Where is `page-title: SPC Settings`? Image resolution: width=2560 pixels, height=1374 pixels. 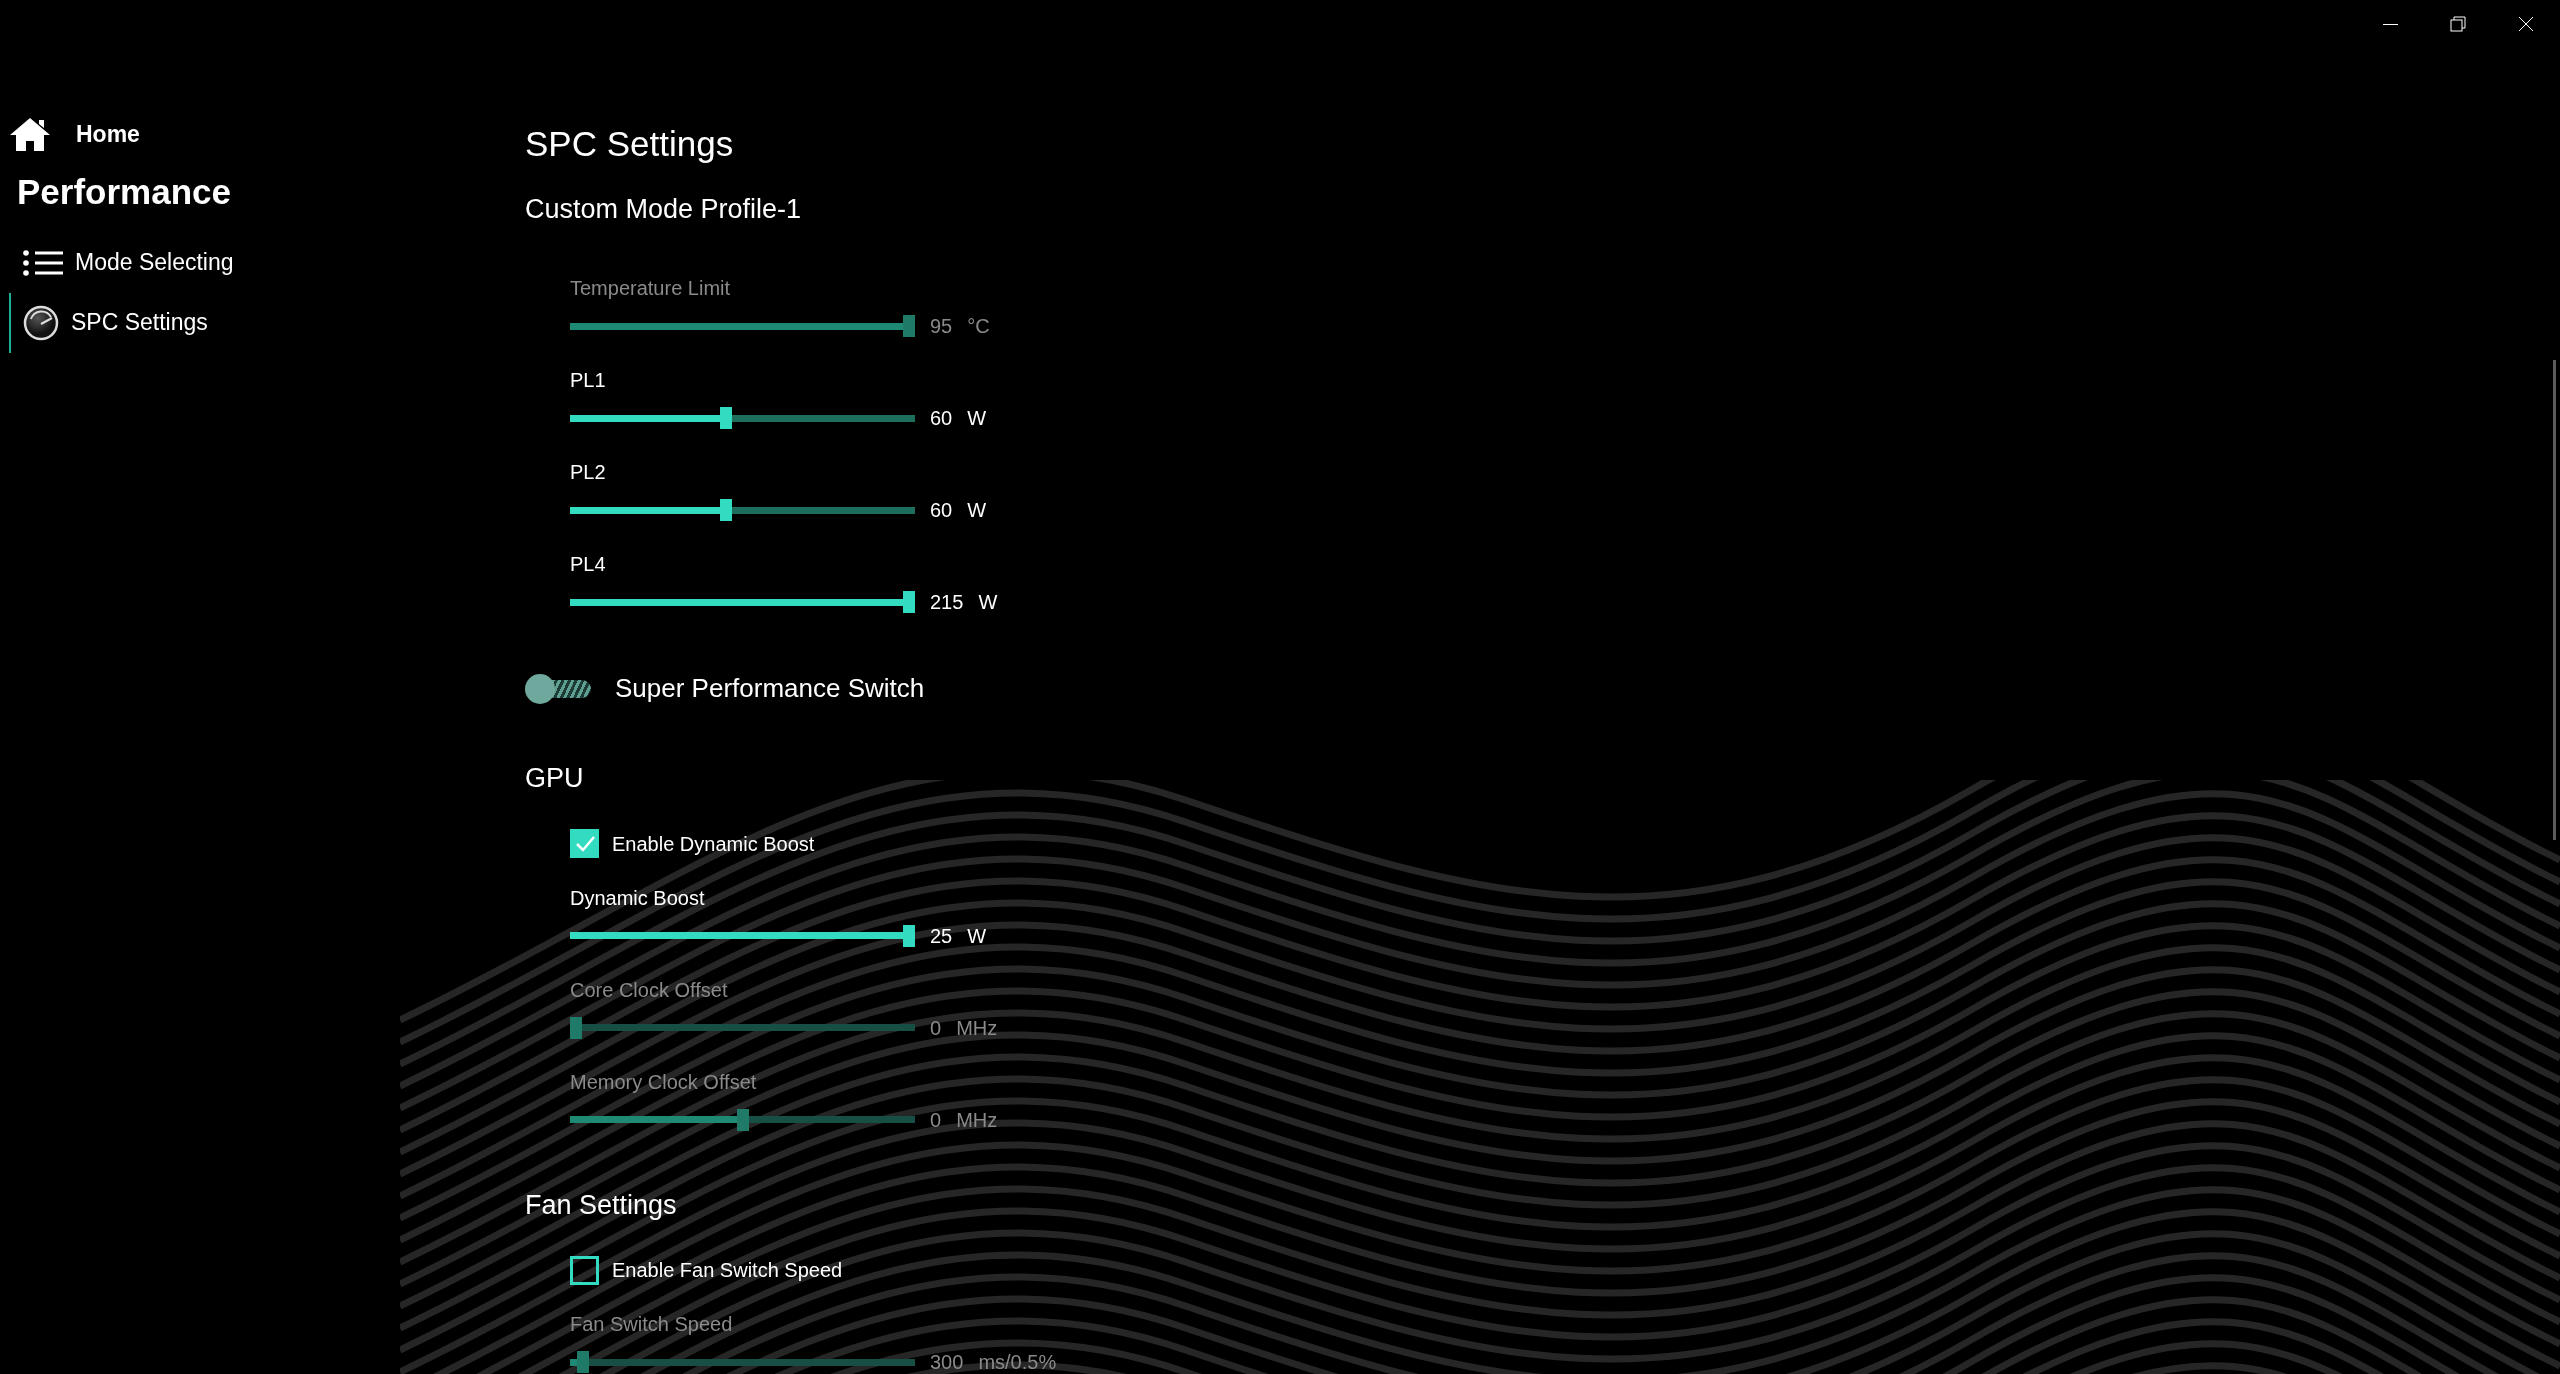
page-title: SPC Settings is located at coordinates (630, 144).